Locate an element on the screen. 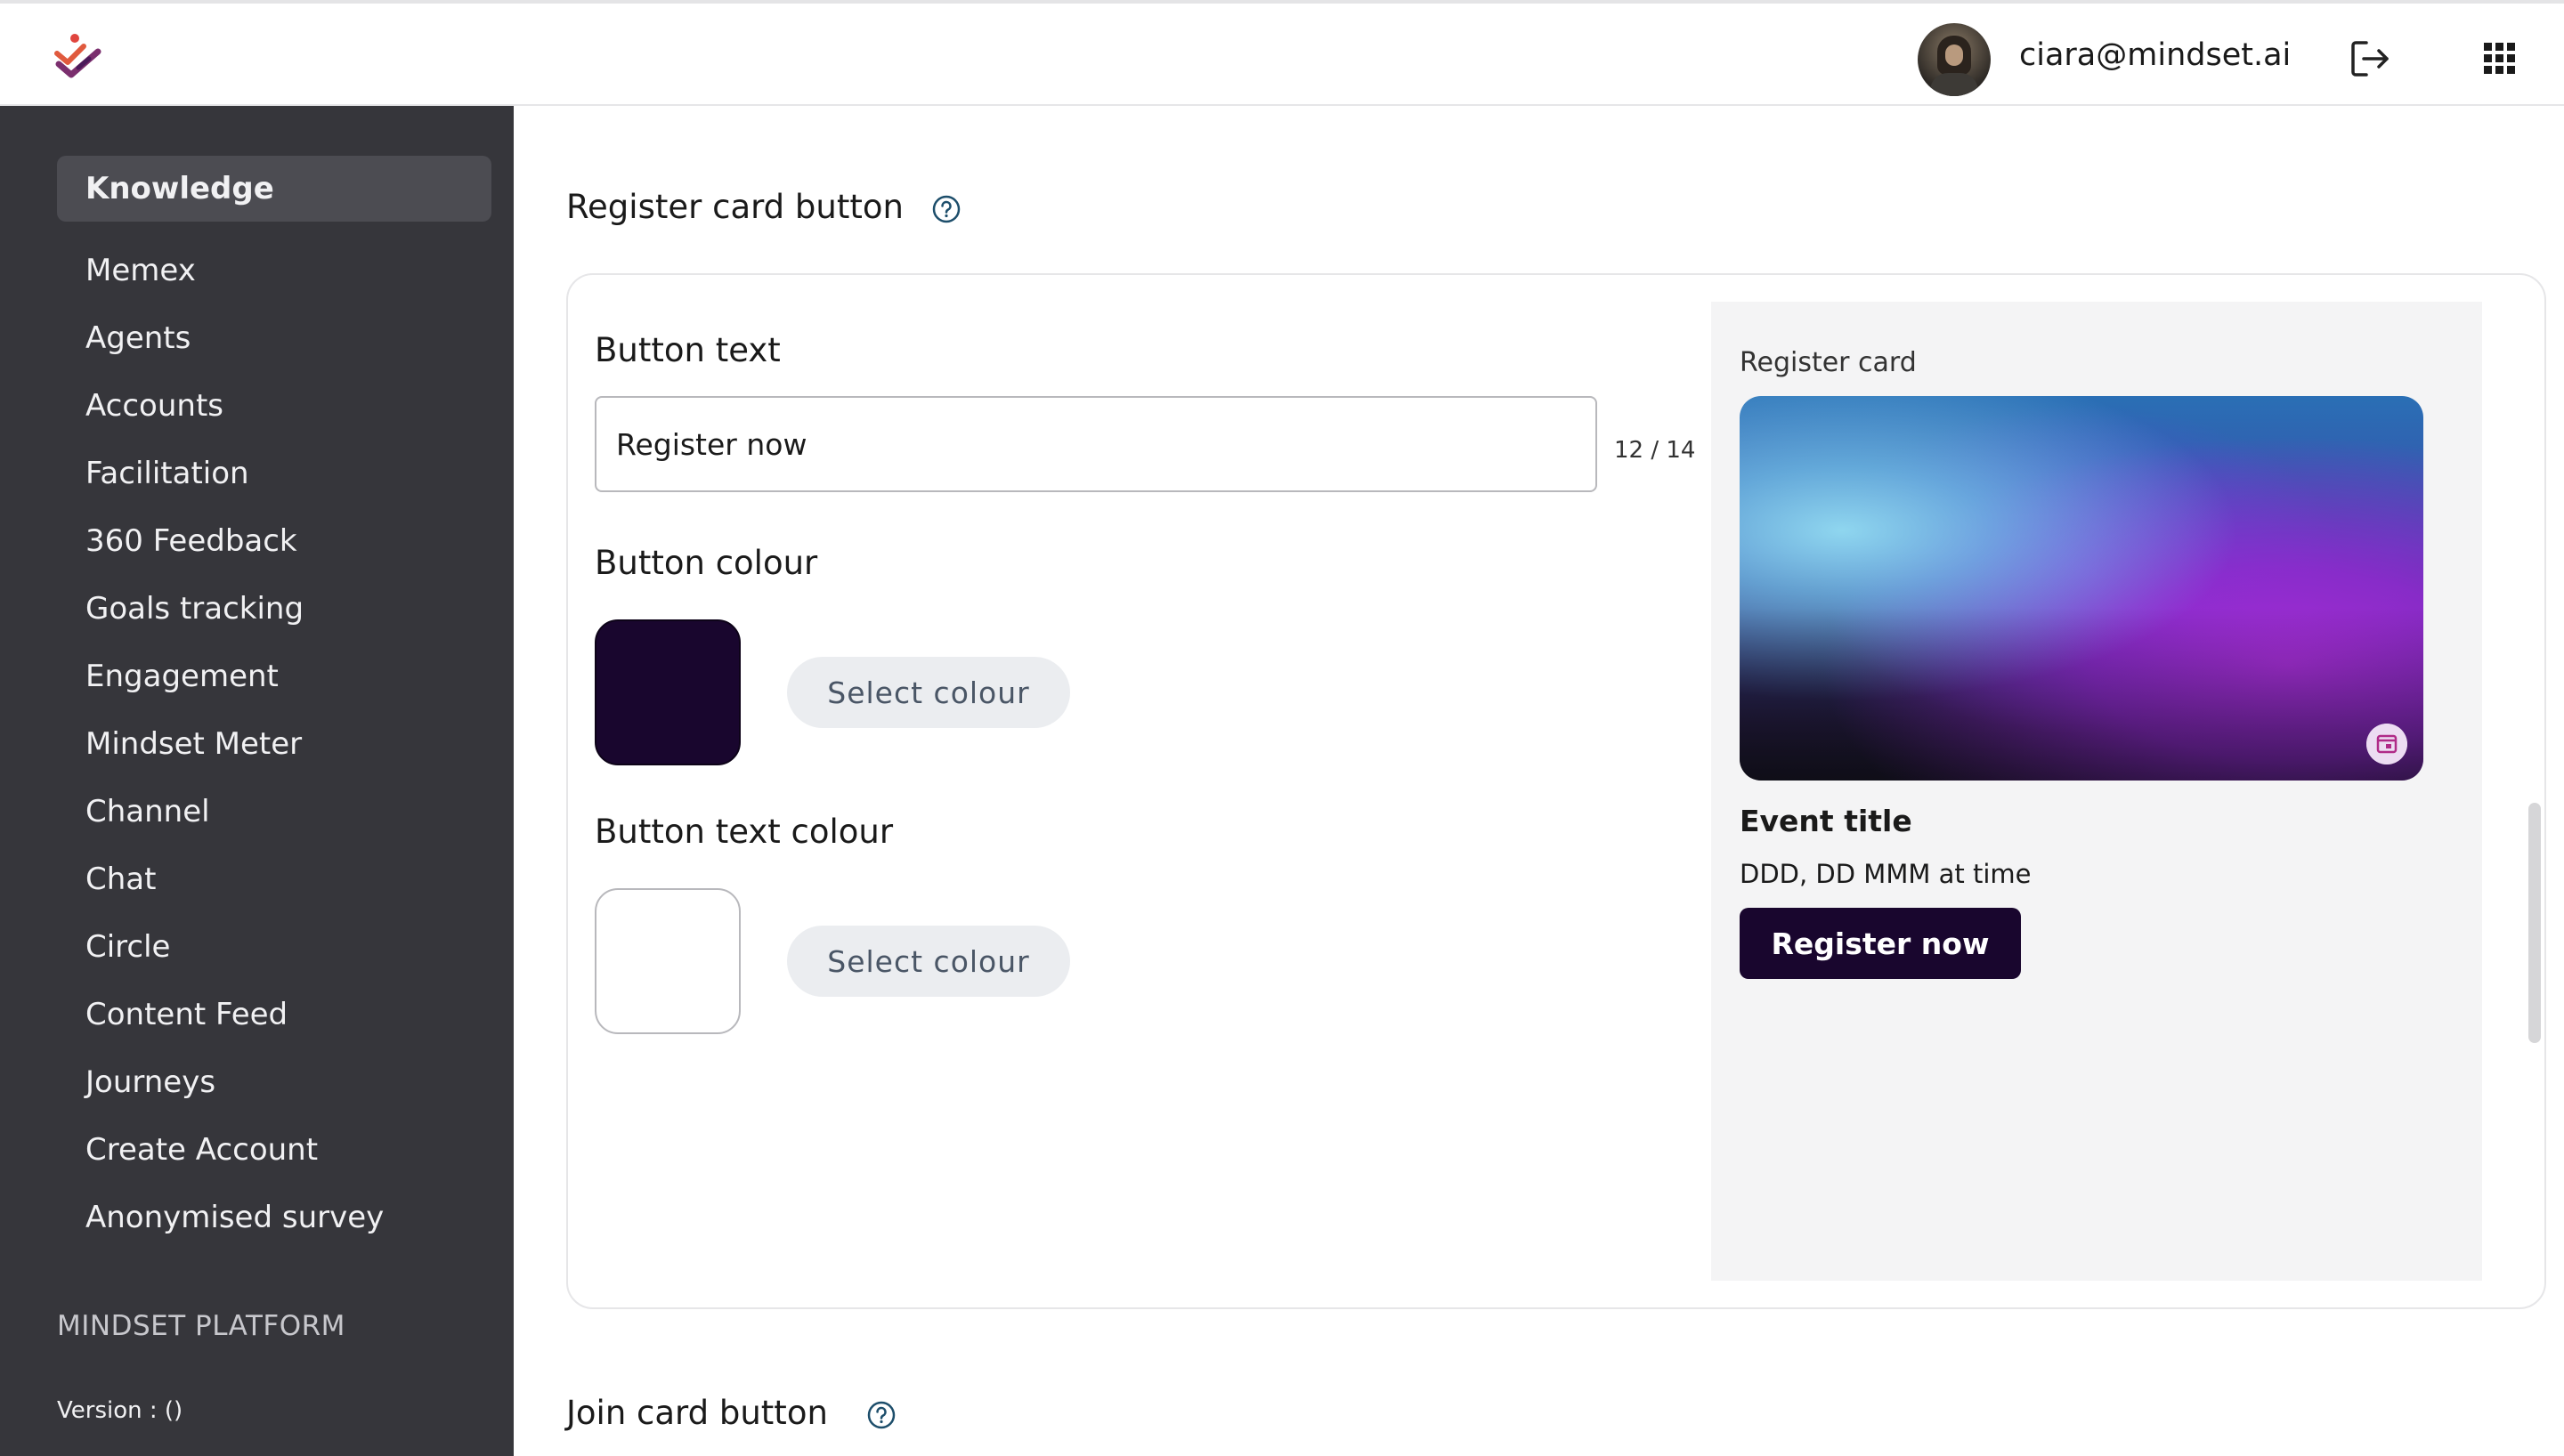 Image resolution: width=2564 pixels, height=1456 pixels. join-section-title: Join card button is located at coordinates (697, 1413).